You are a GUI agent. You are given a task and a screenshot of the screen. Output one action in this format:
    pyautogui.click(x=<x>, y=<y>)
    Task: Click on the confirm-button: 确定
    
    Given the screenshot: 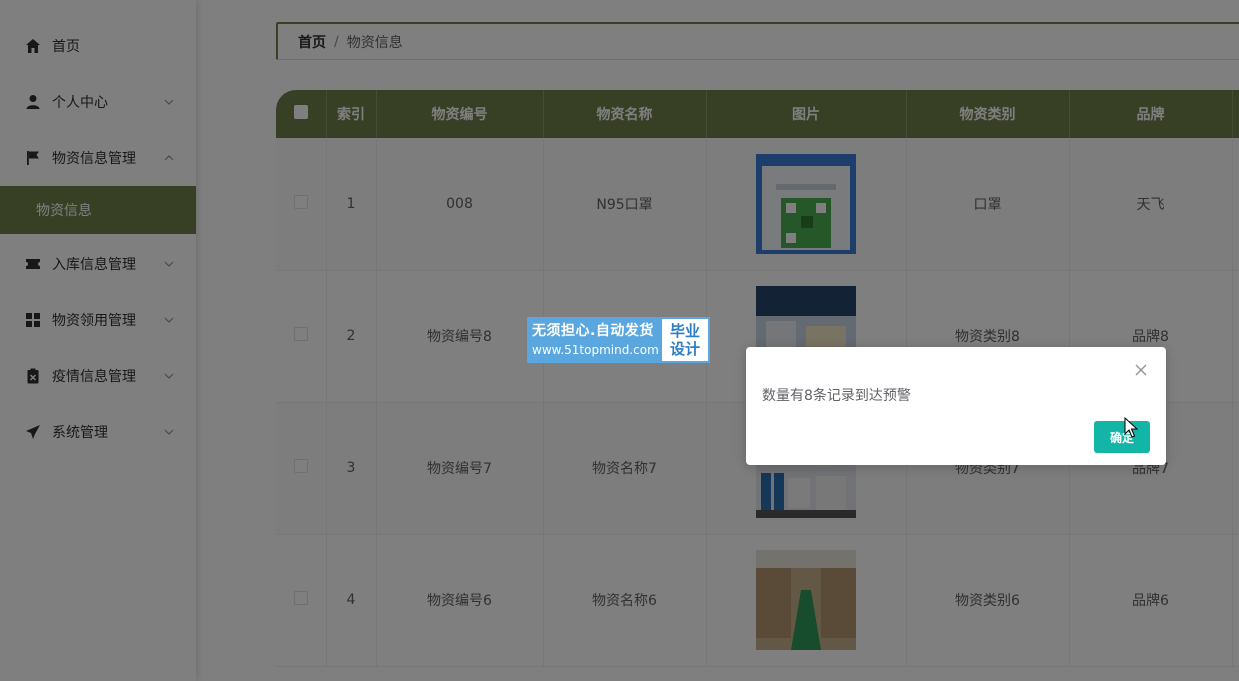 What is the action you would take?
    pyautogui.click(x=1122, y=437)
    